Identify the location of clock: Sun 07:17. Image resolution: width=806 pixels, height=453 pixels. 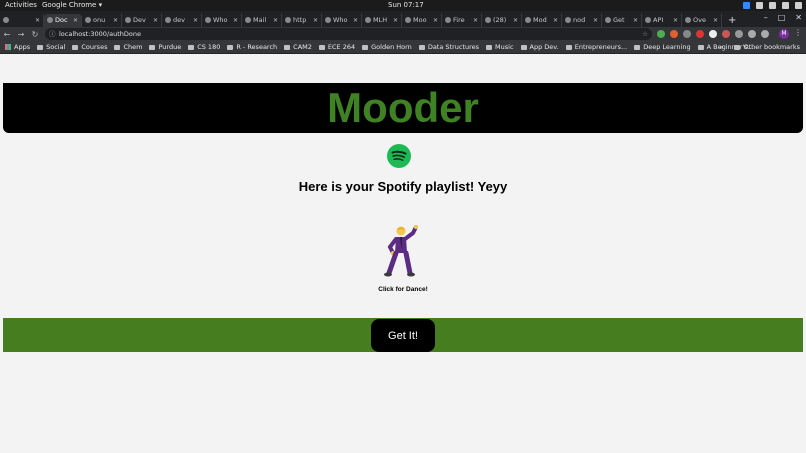
(406, 5).